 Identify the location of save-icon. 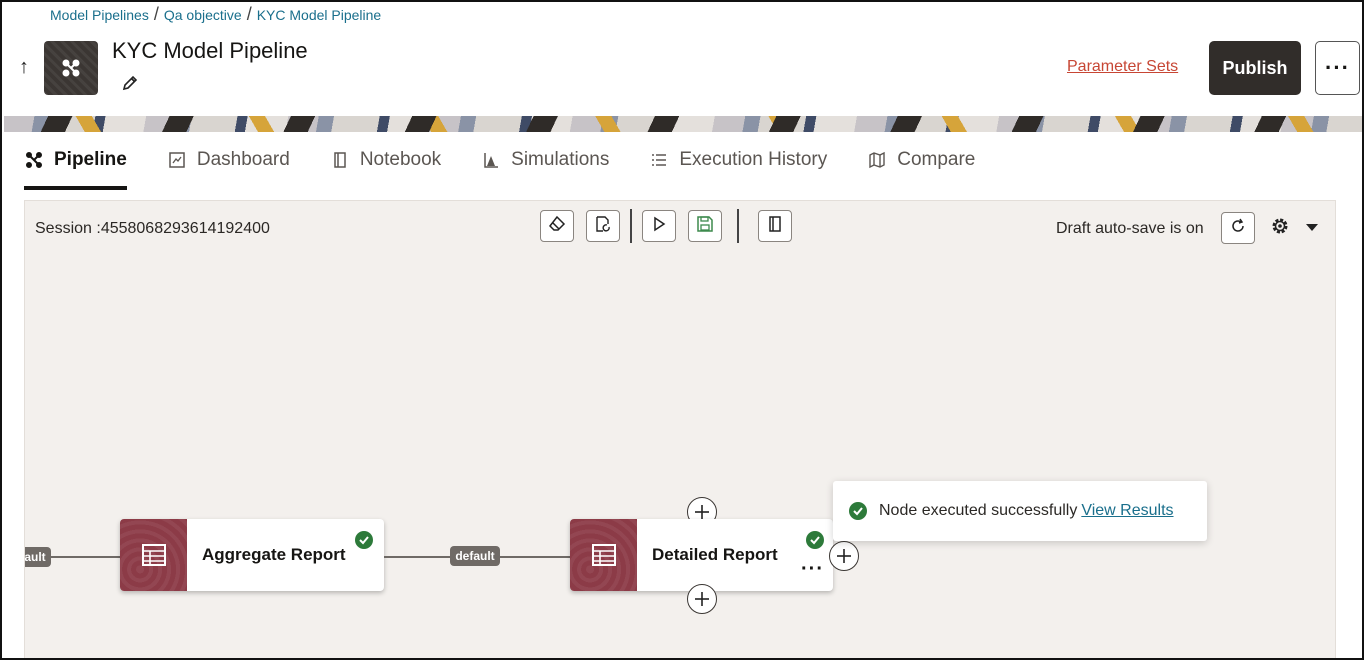
(705, 226).